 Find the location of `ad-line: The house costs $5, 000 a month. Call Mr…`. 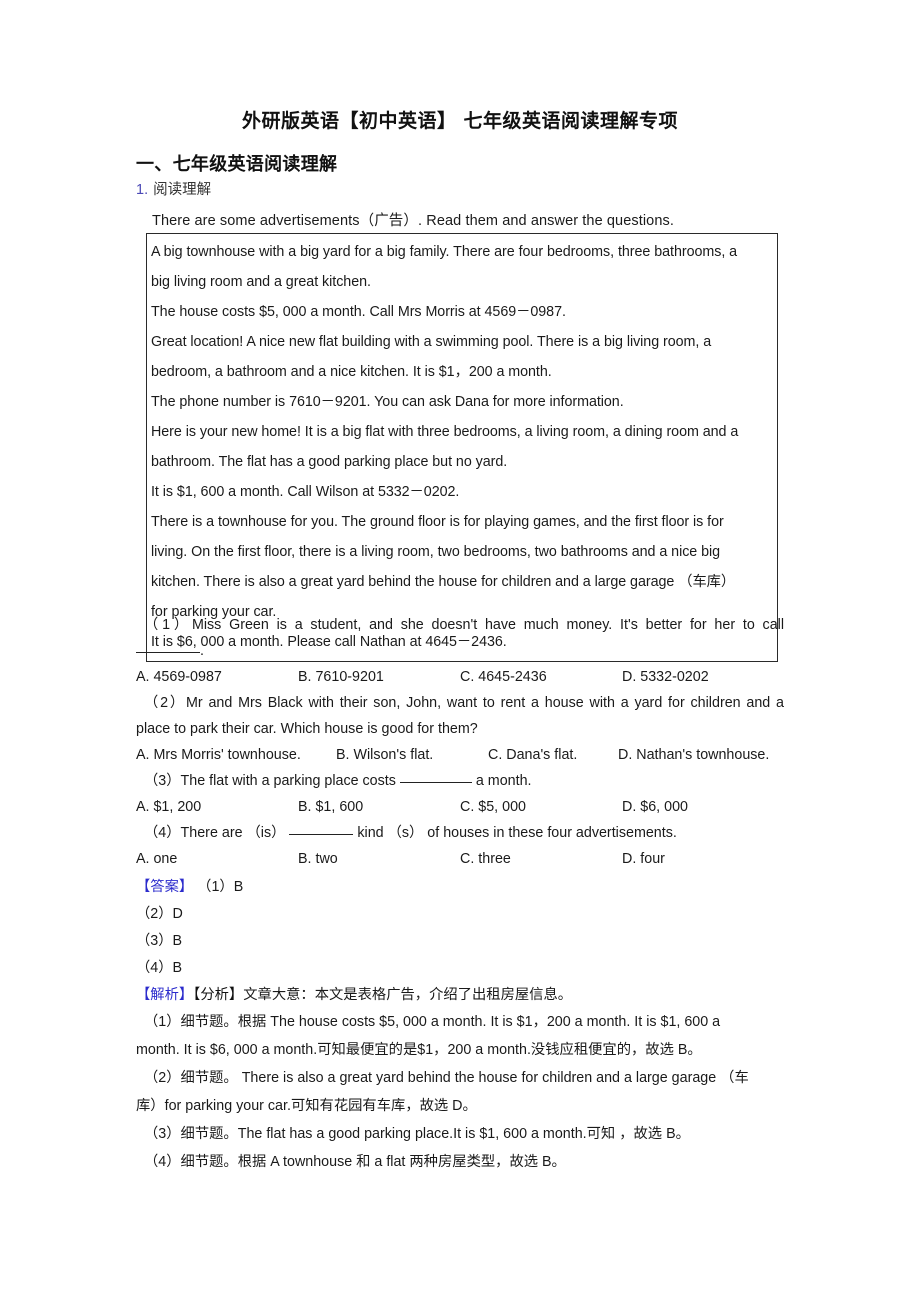

ad-line: The house costs $5, 000 a month. Call Mr… is located at coordinates (358, 312).